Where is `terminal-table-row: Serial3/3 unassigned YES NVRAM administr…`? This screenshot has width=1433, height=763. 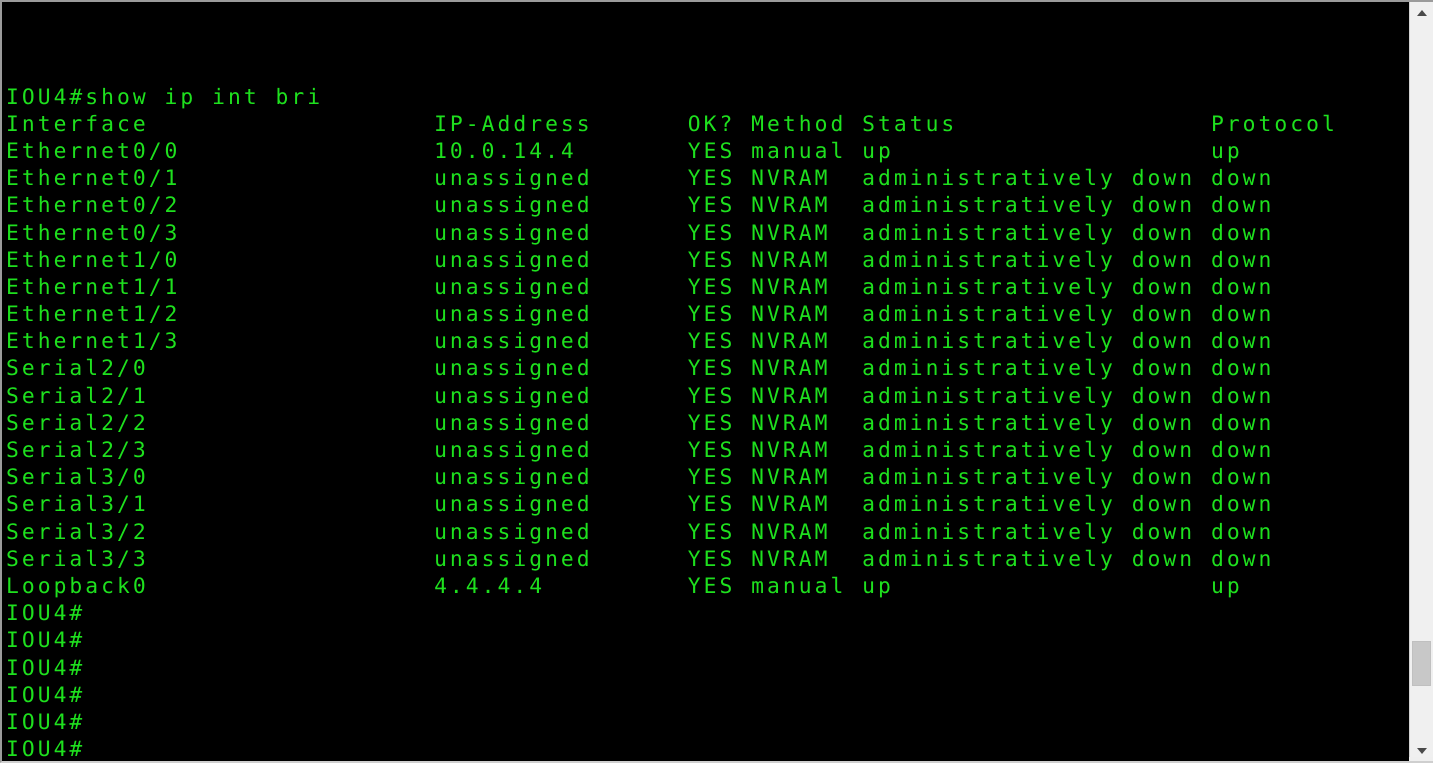 terminal-table-row: Serial3/3 unassigned YES NVRAM administr… is located at coordinates (640, 559).